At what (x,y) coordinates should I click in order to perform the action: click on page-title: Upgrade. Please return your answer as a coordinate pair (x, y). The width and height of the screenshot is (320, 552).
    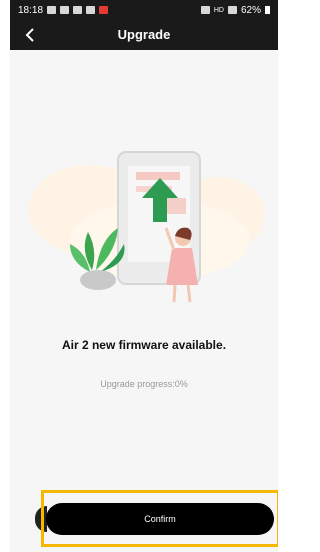
    Looking at the image, I should click on (144, 34).